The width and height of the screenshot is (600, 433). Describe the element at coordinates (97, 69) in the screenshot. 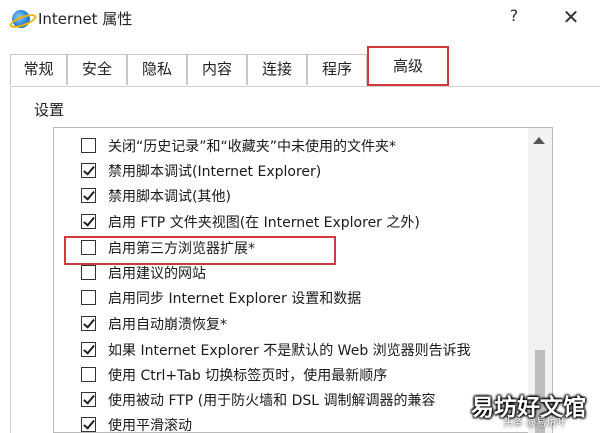

I see `tab-security: 安全` at that location.